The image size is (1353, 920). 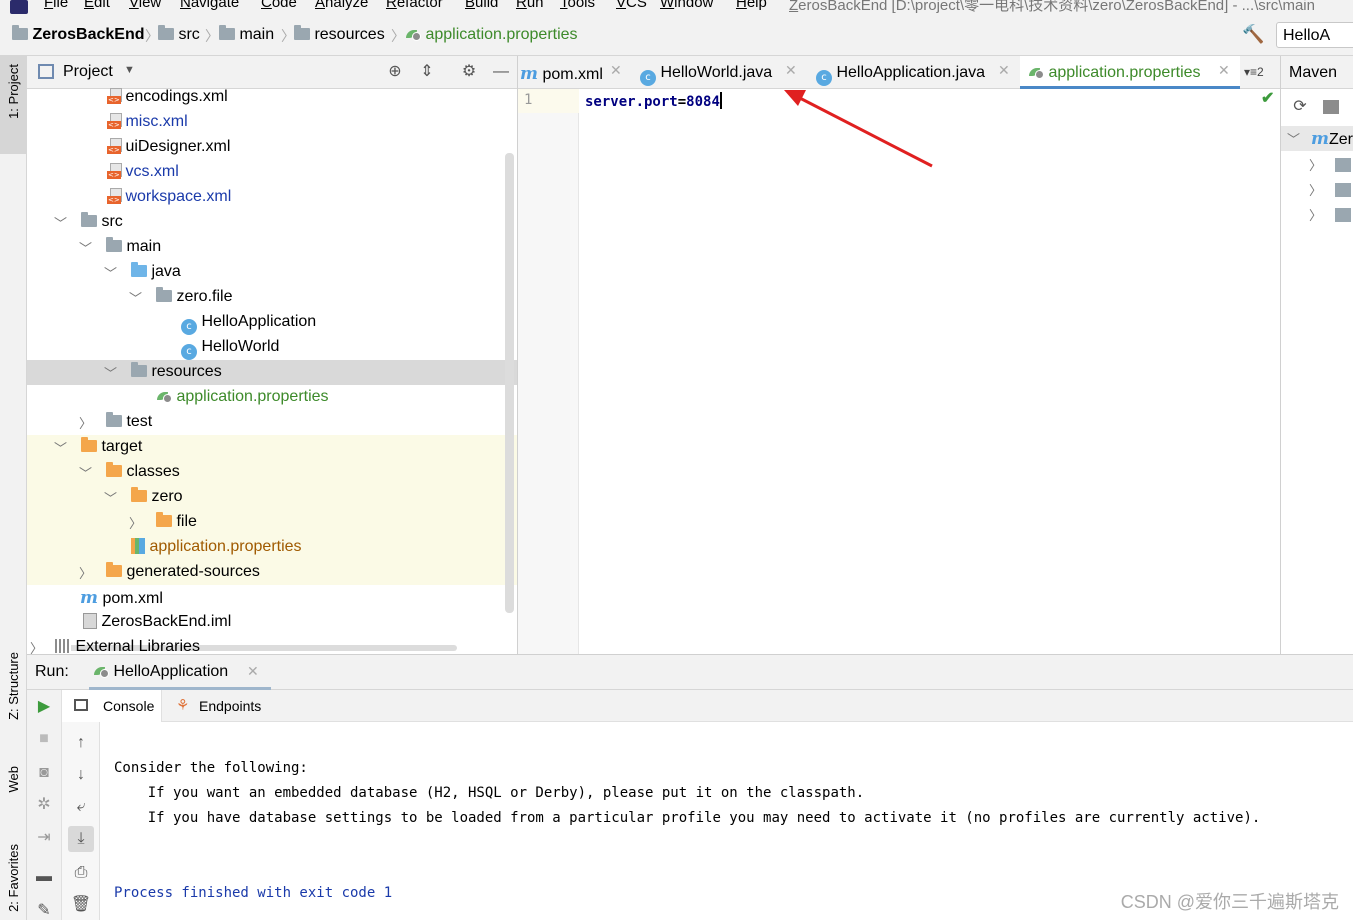 What do you see at coordinates (686, 5) in the screenshot?
I see `menu-window: Window` at bounding box center [686, 5].